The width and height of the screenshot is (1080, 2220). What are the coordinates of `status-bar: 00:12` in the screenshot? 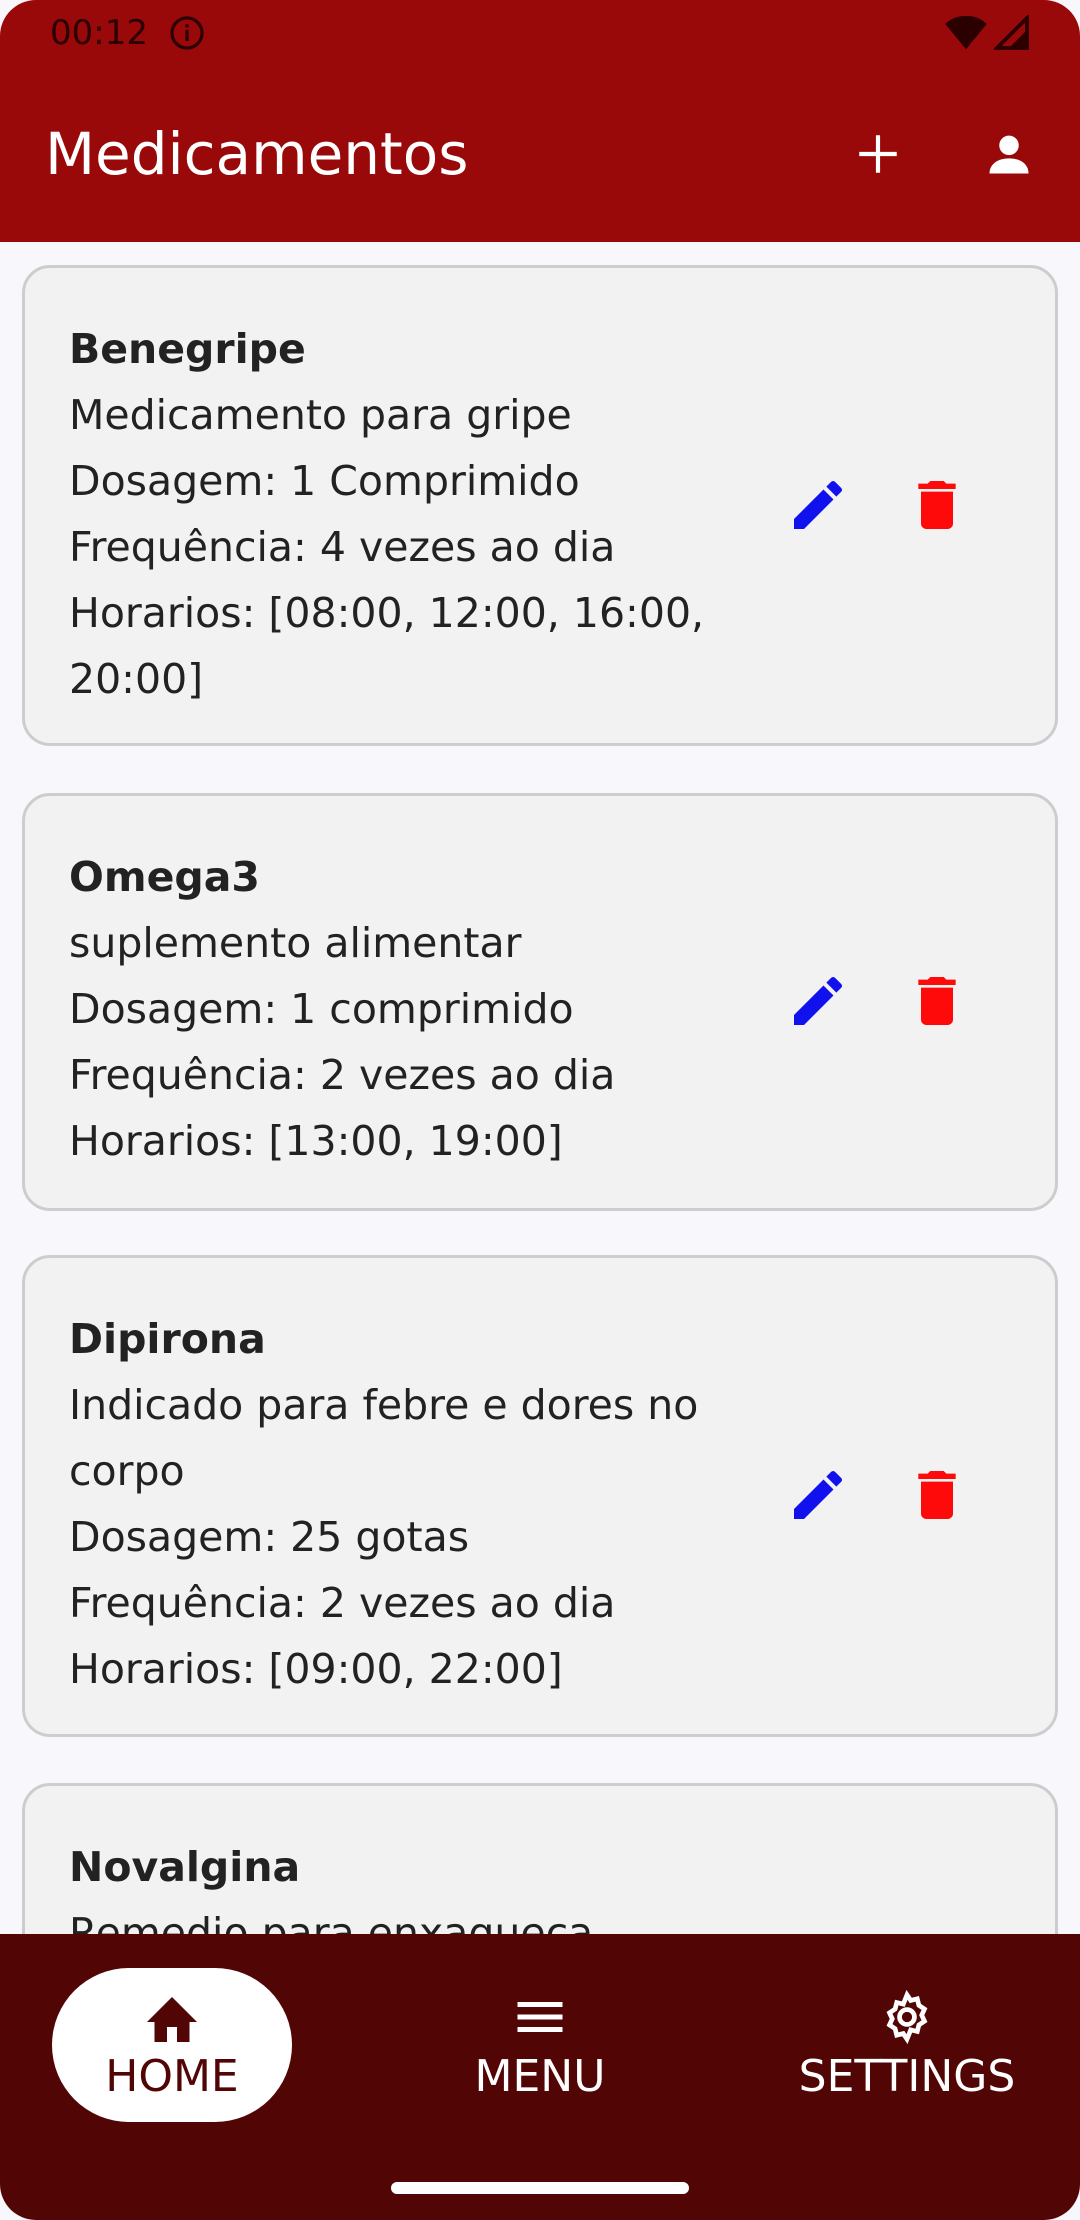 It's located at (540, 33).